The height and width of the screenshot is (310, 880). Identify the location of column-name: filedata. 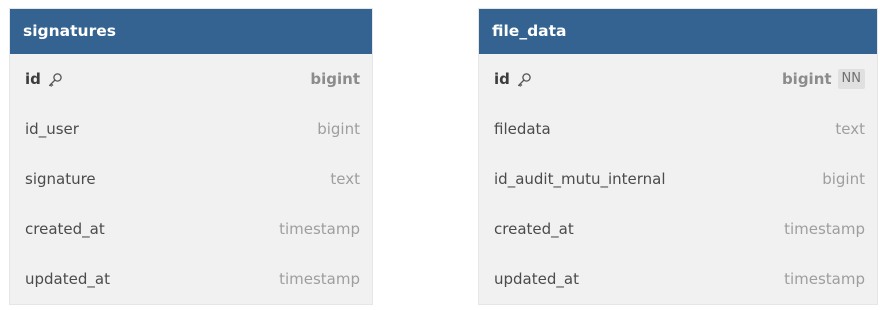
(522, 129).